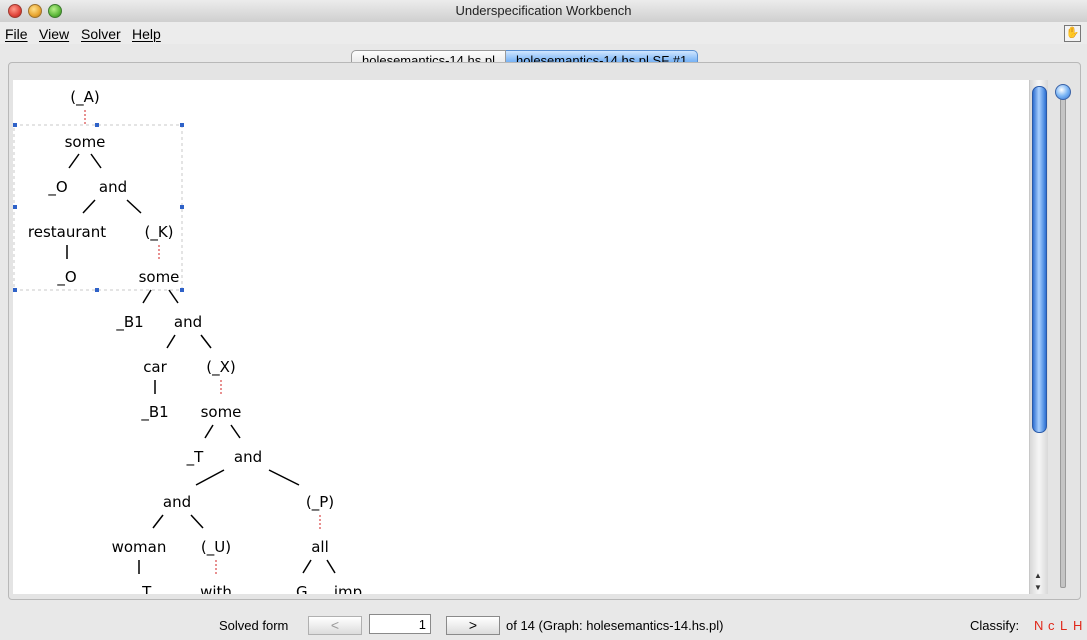 This screenshot has height=640, width=1087. What do you see at coordinates (1063, 92) in the screenshot?
I see `zoom-slider-knob` at bounding box center [1063, 92].